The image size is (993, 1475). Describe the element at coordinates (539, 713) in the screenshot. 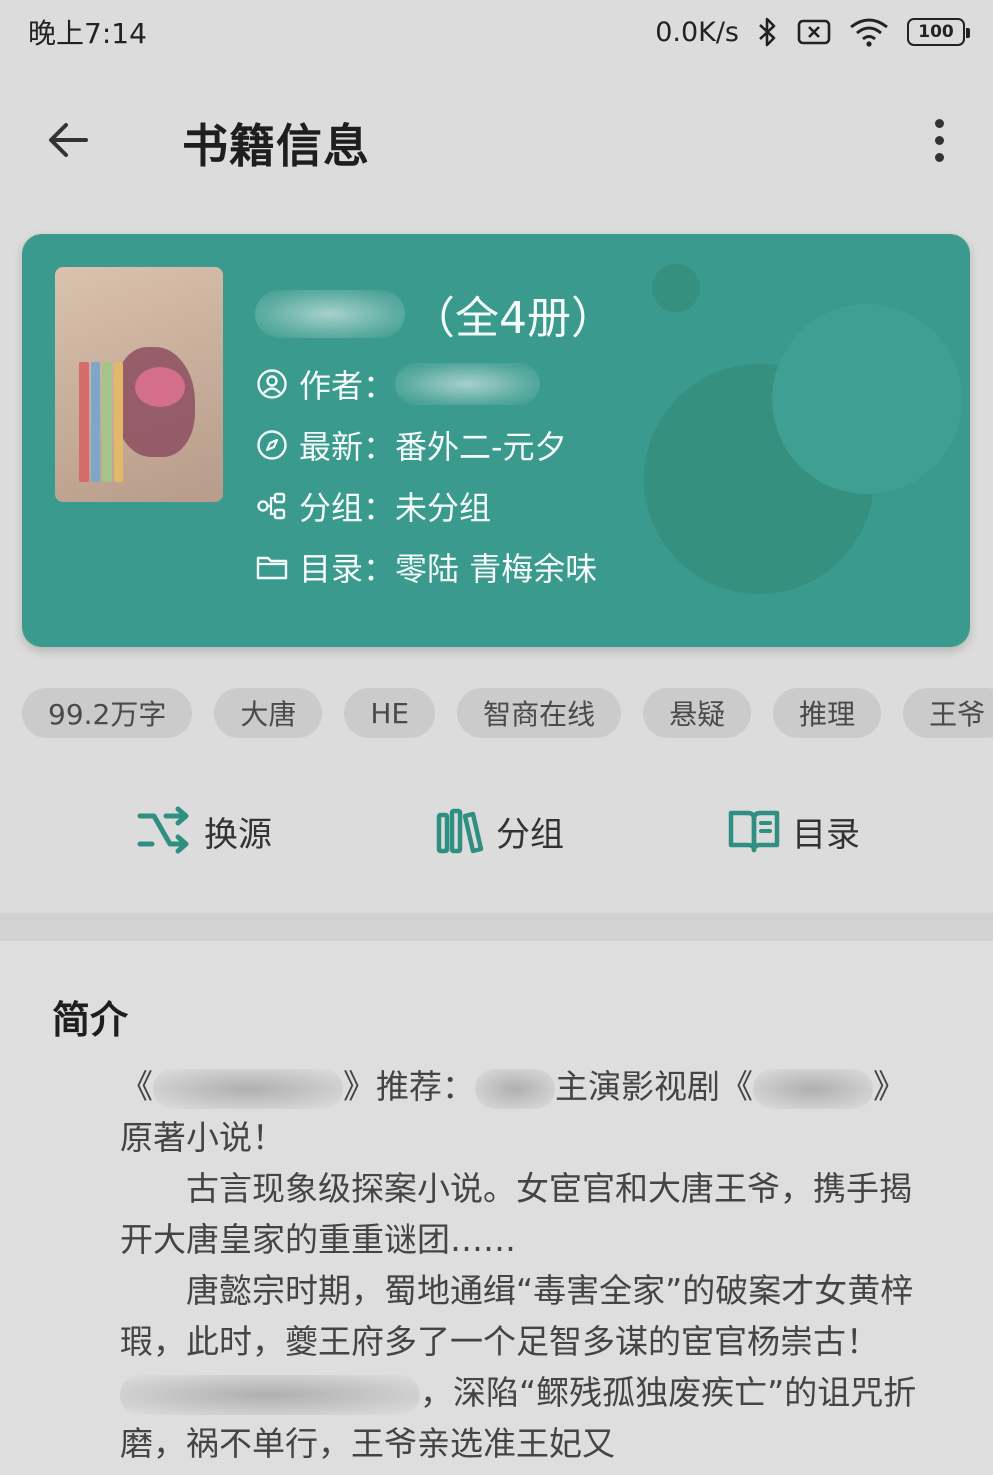

I see `tag-item: 智商在线` at that location.